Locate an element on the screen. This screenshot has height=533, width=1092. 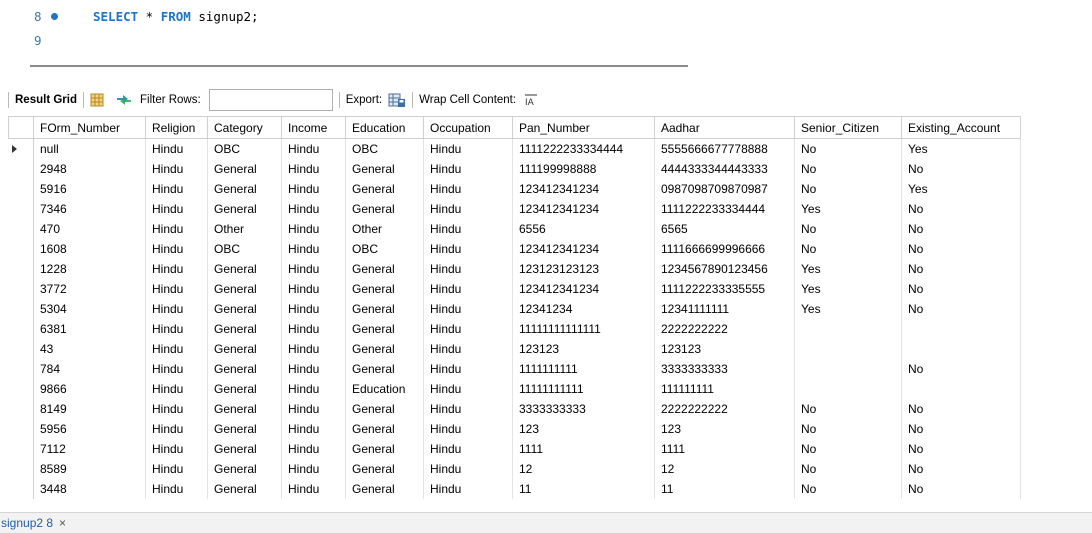
grid-cell: 6556 is located at coordinates (583, 229).